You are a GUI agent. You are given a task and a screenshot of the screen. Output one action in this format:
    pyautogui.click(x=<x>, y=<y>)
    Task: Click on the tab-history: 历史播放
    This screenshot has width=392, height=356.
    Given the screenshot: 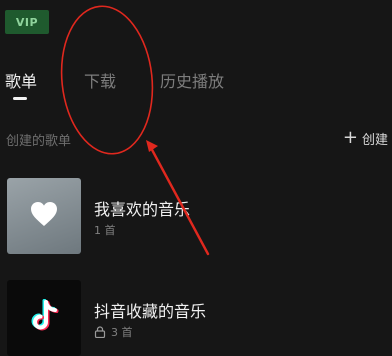 What is the action you would take?
    pyautogui.click(x=192, y=82)
    